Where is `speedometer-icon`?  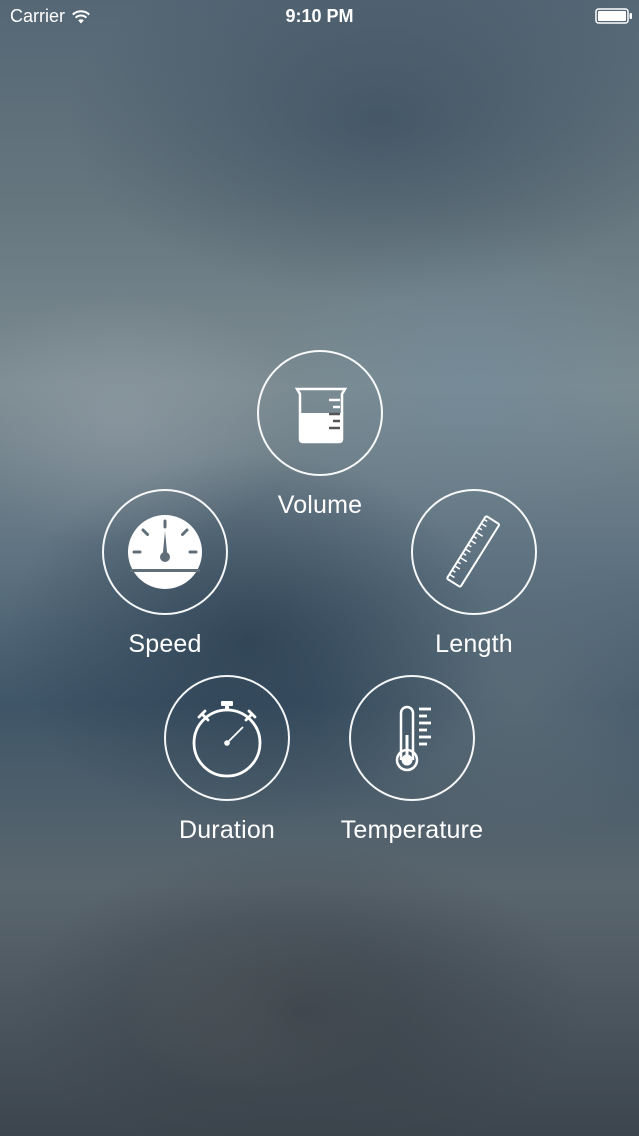
speedometer-icon is located at coordinates (165, 552).